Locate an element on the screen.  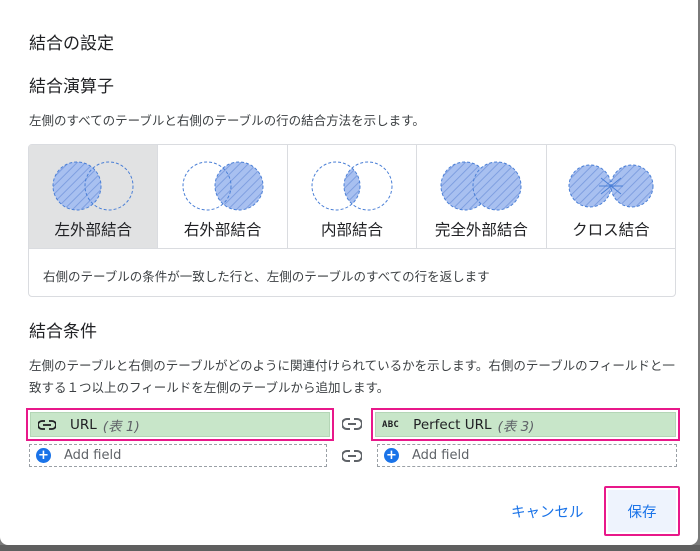
join-type-full: 完全外部結合 is located at coordinates (482, 196).